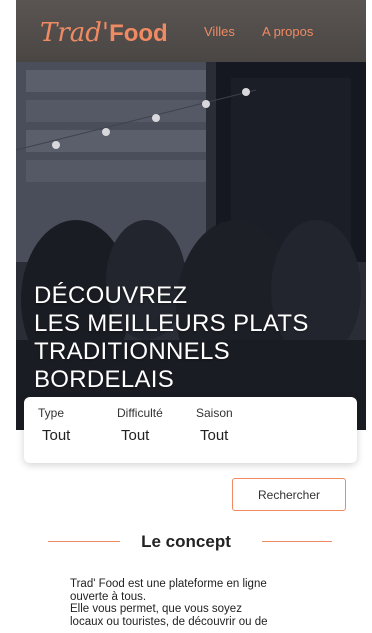 This screenshot has width=372, height=633. I want to click on filter-difficulte: Difficulté Tout, so click(140, 426).